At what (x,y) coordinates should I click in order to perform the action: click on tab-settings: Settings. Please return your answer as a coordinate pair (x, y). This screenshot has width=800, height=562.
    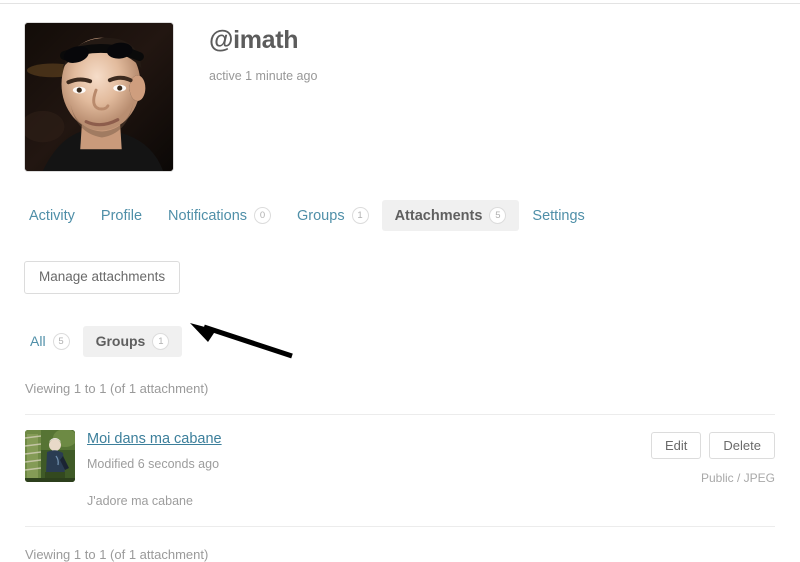
    Looking at the image, I should click on (558, 215).